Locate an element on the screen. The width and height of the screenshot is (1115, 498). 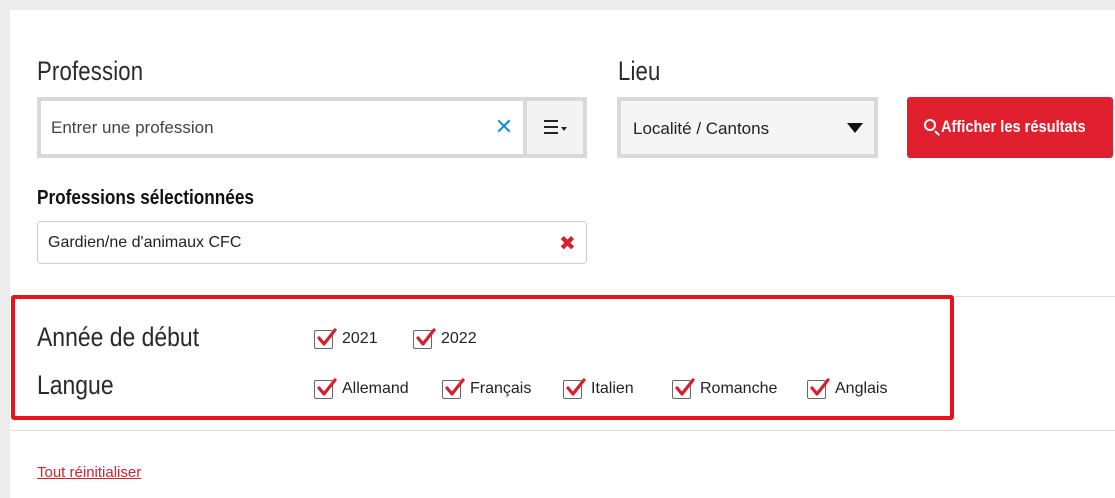
profession-list-button is located at coordinates (555, 127).